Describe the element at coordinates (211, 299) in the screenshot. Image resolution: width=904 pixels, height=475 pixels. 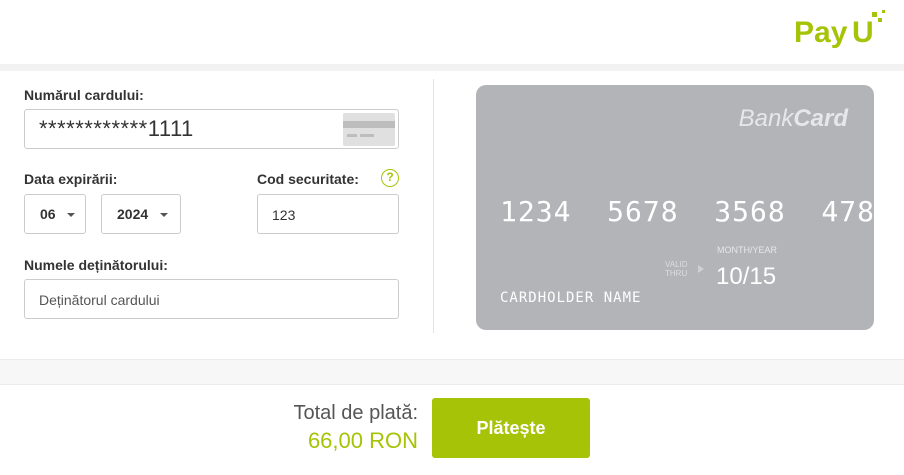
I see `holder-name-input: Deținătorul cardului` at that location.